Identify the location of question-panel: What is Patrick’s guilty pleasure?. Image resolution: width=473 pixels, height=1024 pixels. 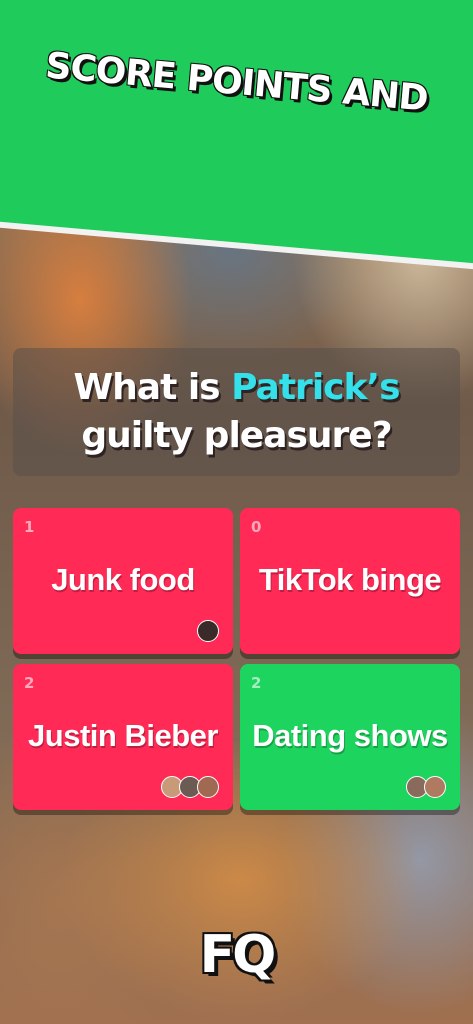
(236, 412).